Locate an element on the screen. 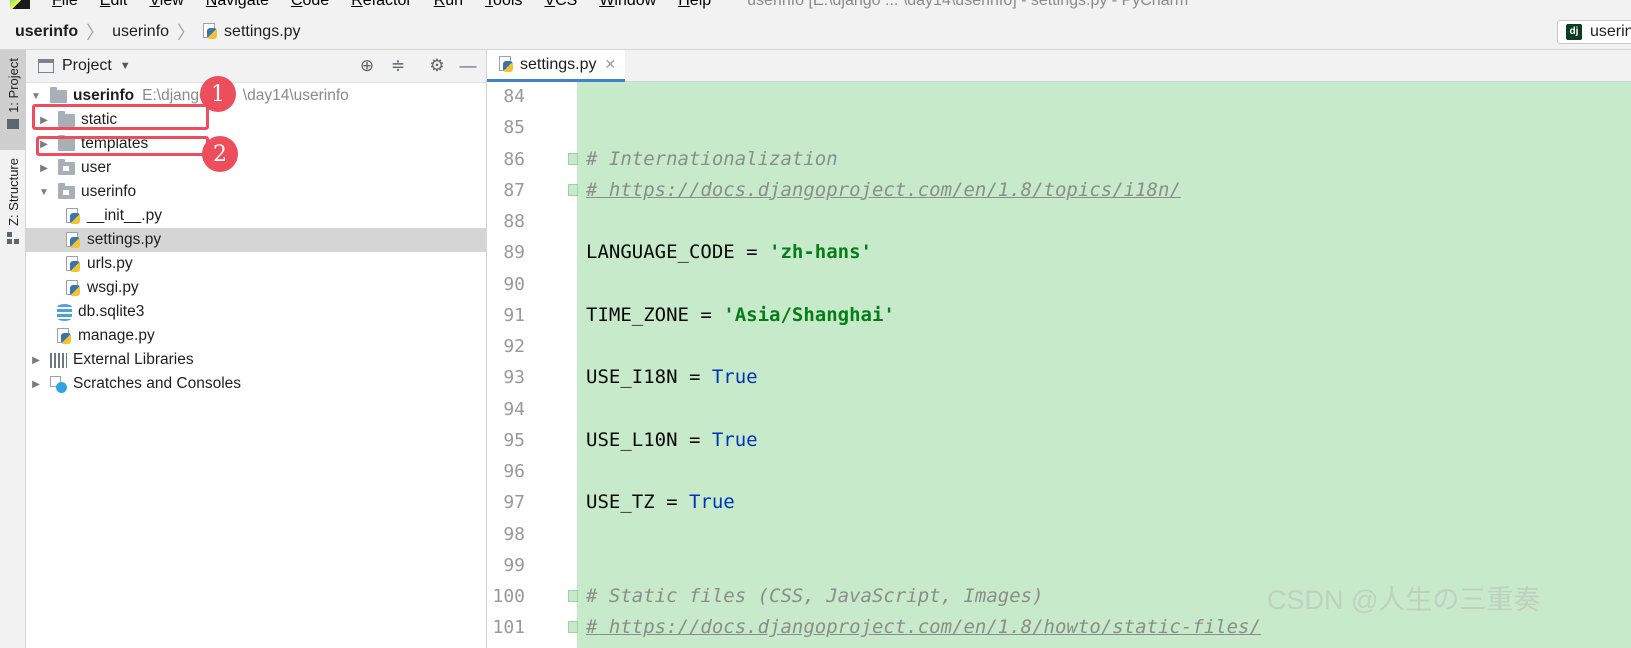  chevron-down-icon: ▼ is located at coordinates (125, 66).